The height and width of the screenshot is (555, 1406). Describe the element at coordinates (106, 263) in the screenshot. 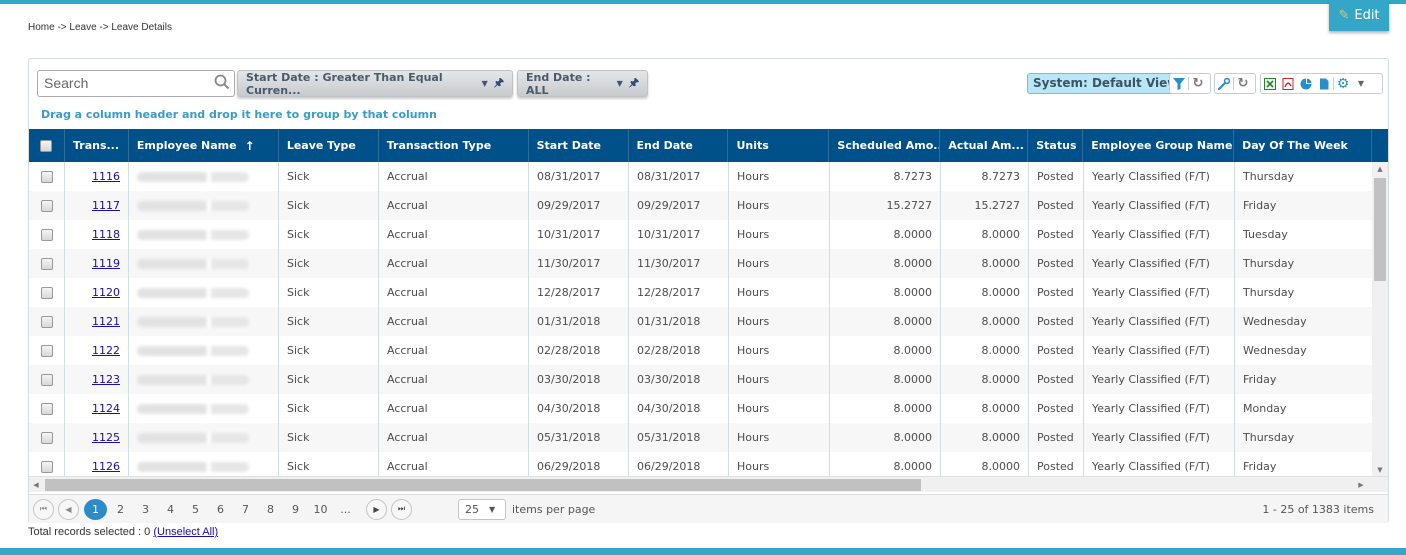

I see `transaction-link: 1119` at that location.